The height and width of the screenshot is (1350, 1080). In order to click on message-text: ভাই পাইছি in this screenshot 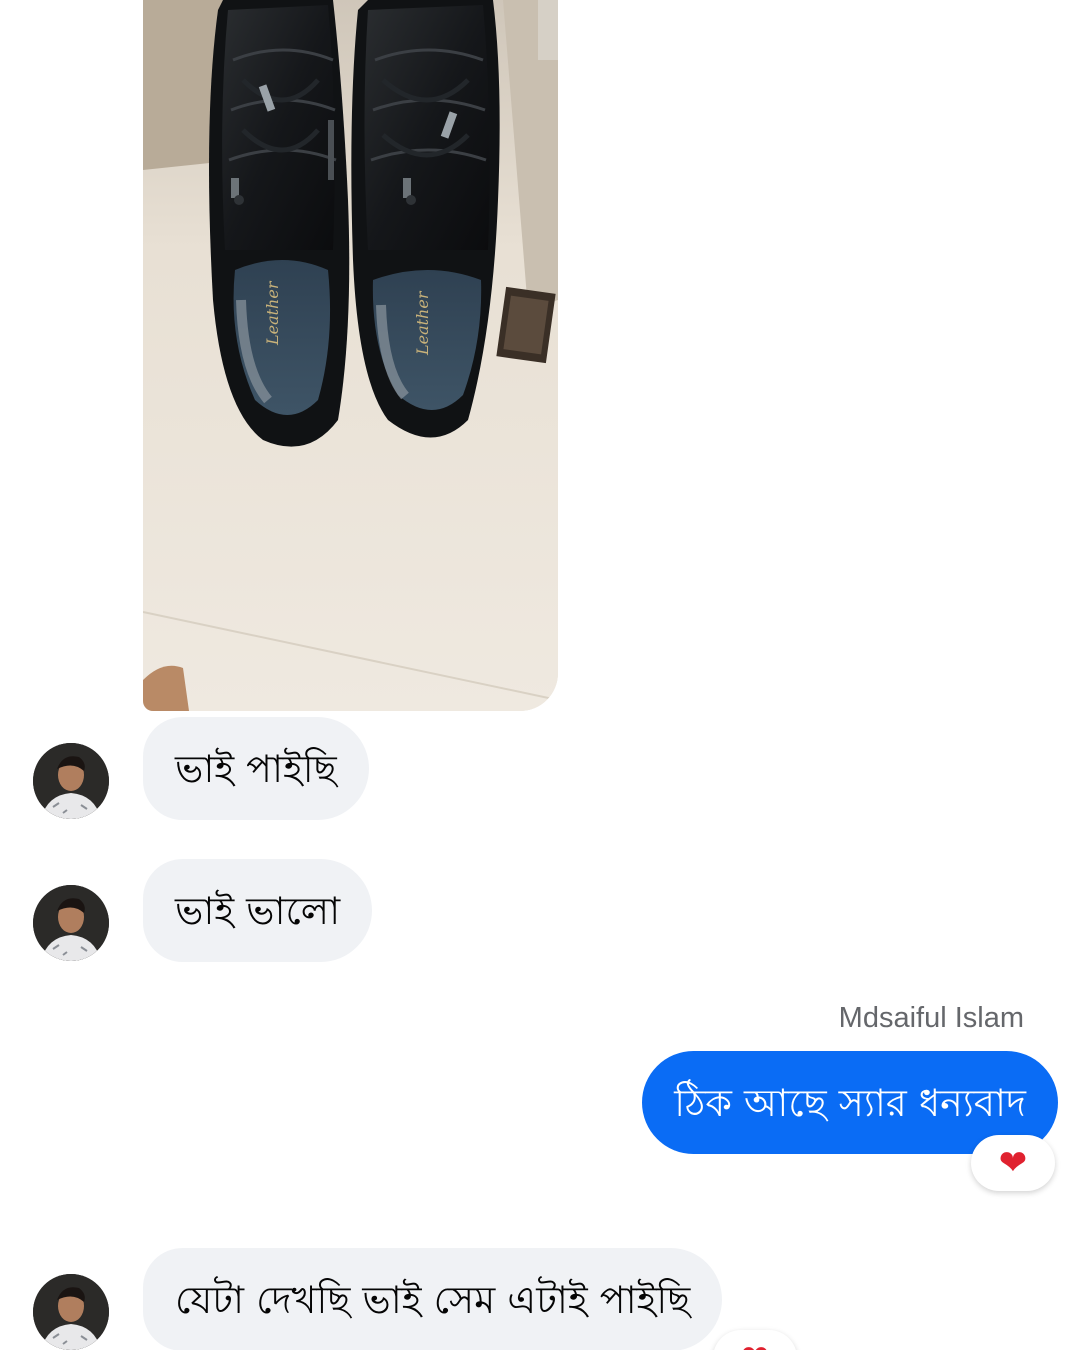, I will do `click(256, 768)`.